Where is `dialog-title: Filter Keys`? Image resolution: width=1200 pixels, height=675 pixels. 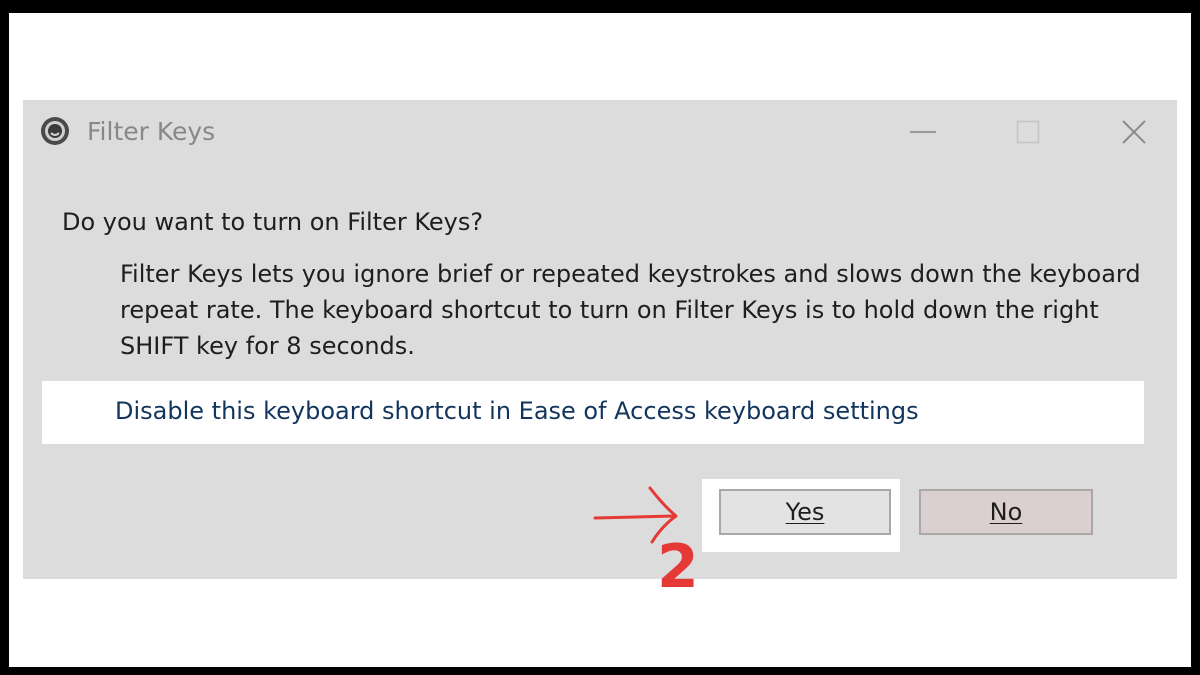
dialog-title: Filter Keys is located at coordinates (151, 131).